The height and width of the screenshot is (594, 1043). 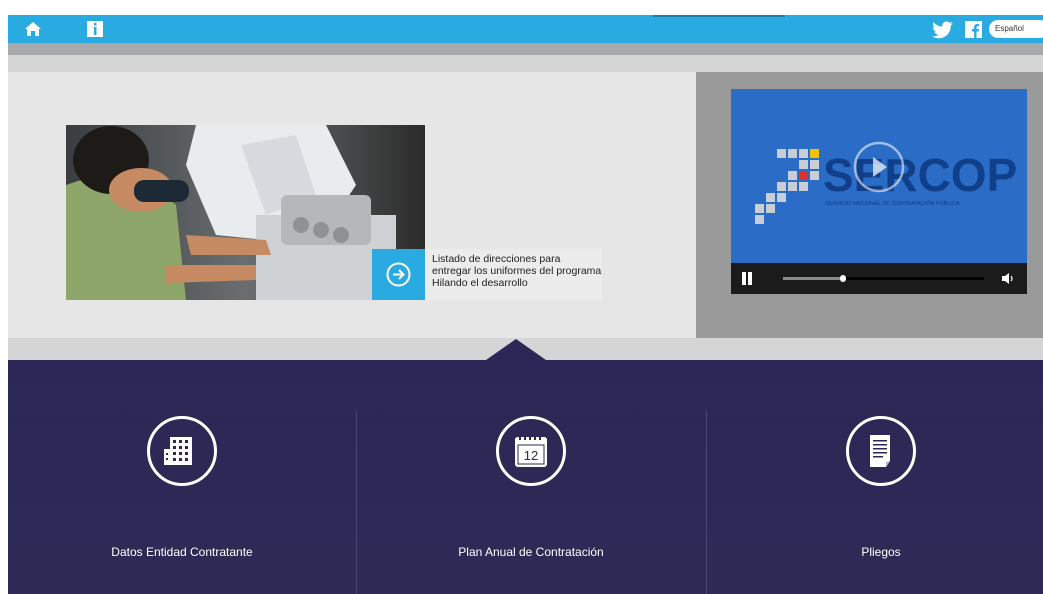 What do you see at coordinates (843, 278) in the screenshot?
I see `video-progress-knob` at bounding box center [843, 278].